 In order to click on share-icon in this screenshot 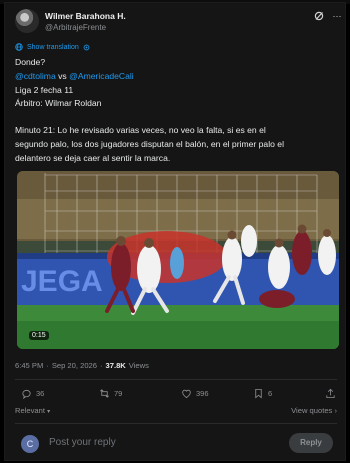, I will do `click(330, 393)`.